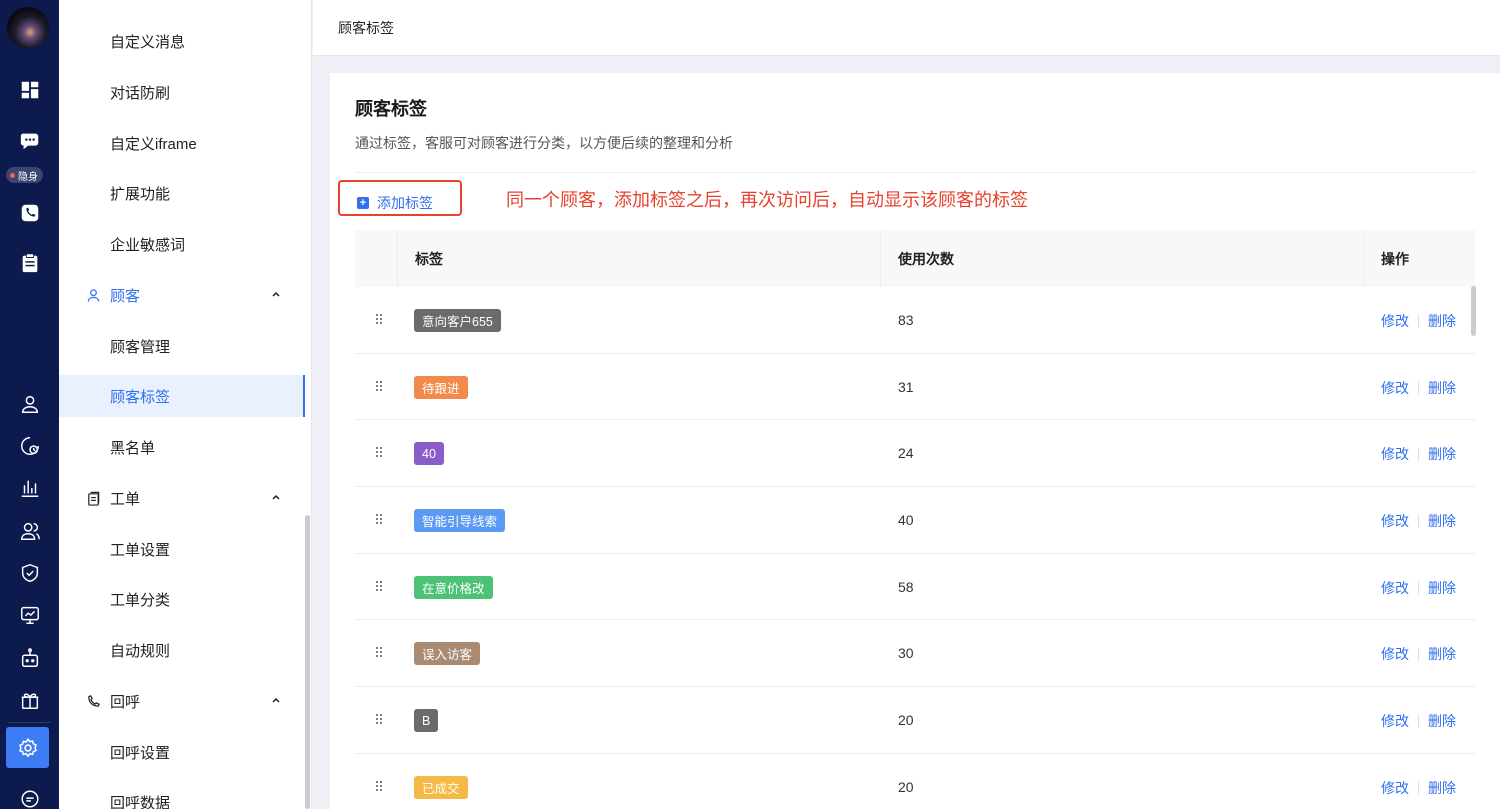 This screenshot has height=809, width=1500. Describe the element at coordinates (27, 747) in the screenshot. I see `gear-icon` at that location.